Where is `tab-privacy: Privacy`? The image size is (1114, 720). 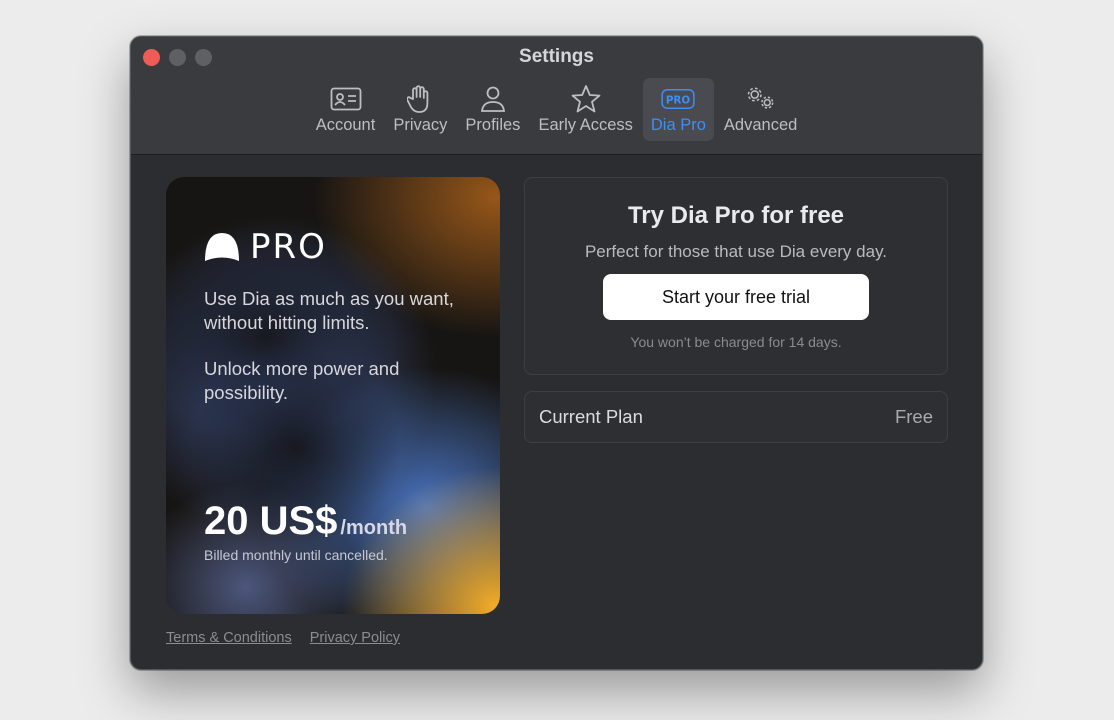
tab-privacy: Privacy is located at coordinates (420, 109).